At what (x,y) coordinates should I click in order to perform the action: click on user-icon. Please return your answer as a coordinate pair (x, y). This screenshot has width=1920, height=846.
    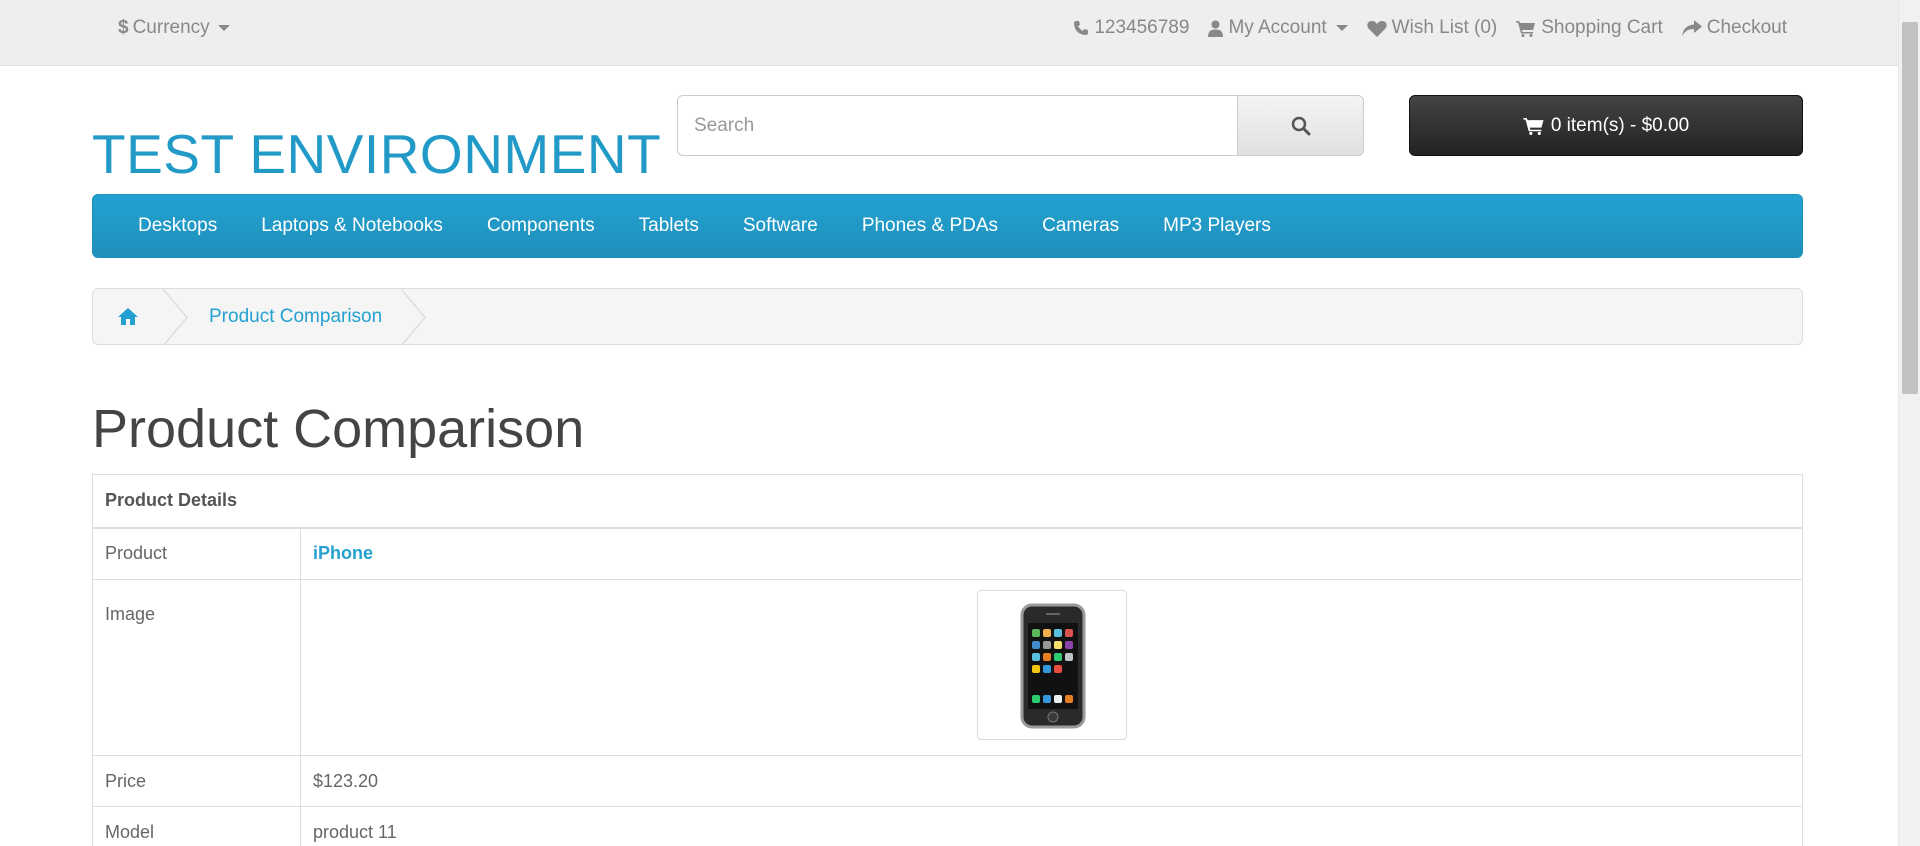
    Looking at the image, I should click on (1216, 28).